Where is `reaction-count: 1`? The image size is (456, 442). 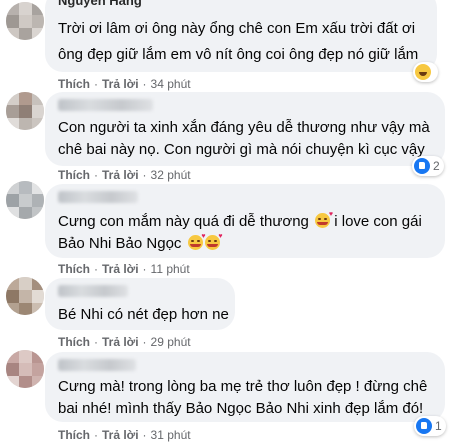 reaction-count: 1 is located at coordinates (438, 426).